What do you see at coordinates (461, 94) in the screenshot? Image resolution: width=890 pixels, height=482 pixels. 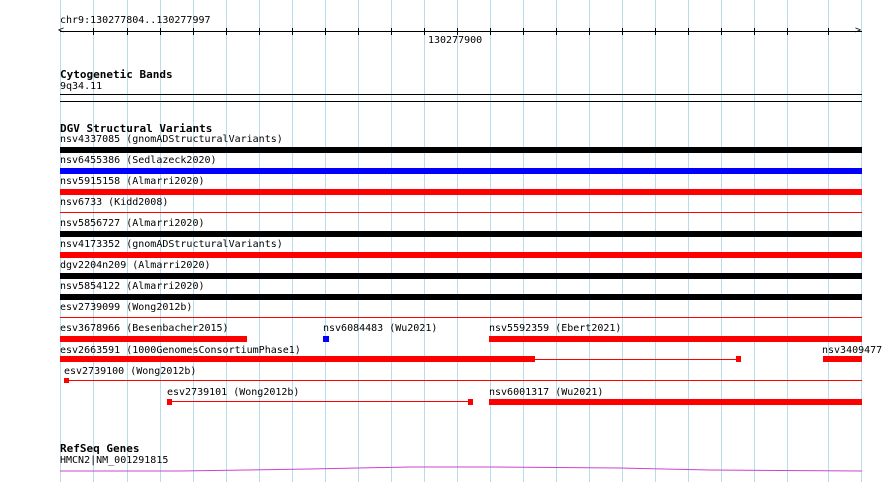 I see `cytoband-top-line` at bounding box center [461, 94].